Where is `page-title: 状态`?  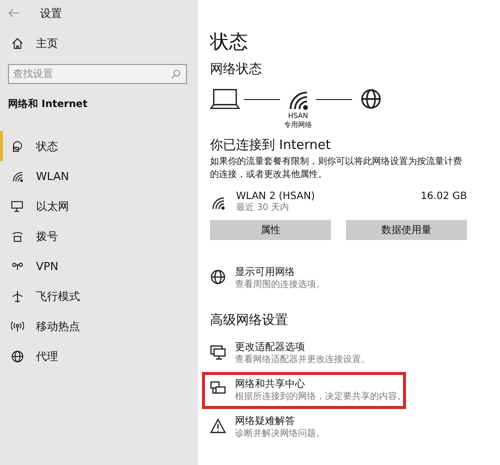
page-title: 状态 is located at coordinates (229, 42).